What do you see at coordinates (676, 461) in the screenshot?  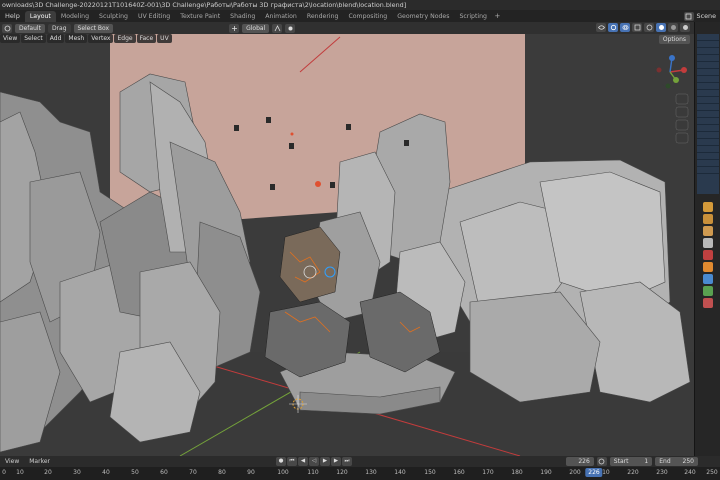 I see `end-frame-field: End 250` at bounding box center [676, 461].